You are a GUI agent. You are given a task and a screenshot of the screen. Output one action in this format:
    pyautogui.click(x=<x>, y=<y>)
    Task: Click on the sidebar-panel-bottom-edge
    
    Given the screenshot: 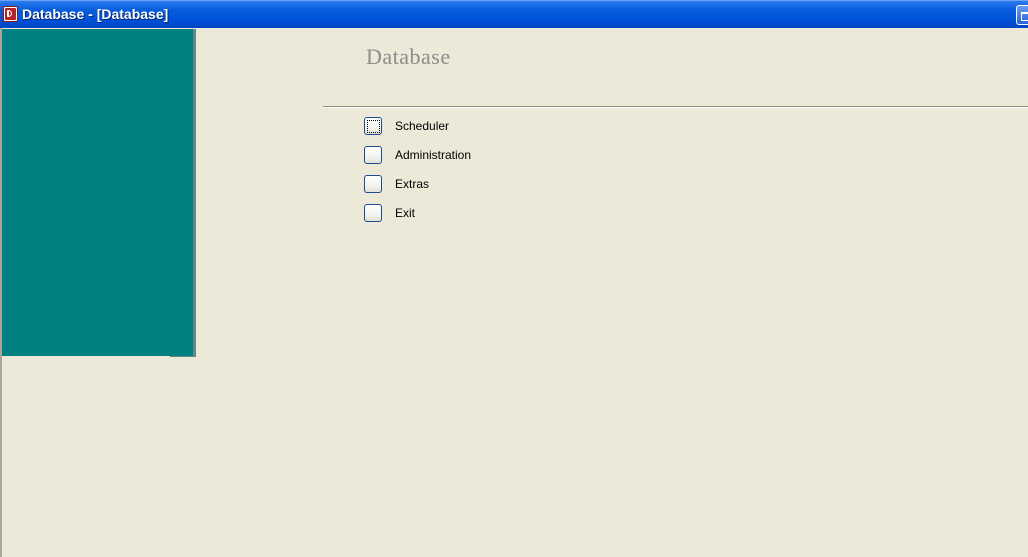 What is the action you would take?
    pyautogui.click(x=183, y=356)
    